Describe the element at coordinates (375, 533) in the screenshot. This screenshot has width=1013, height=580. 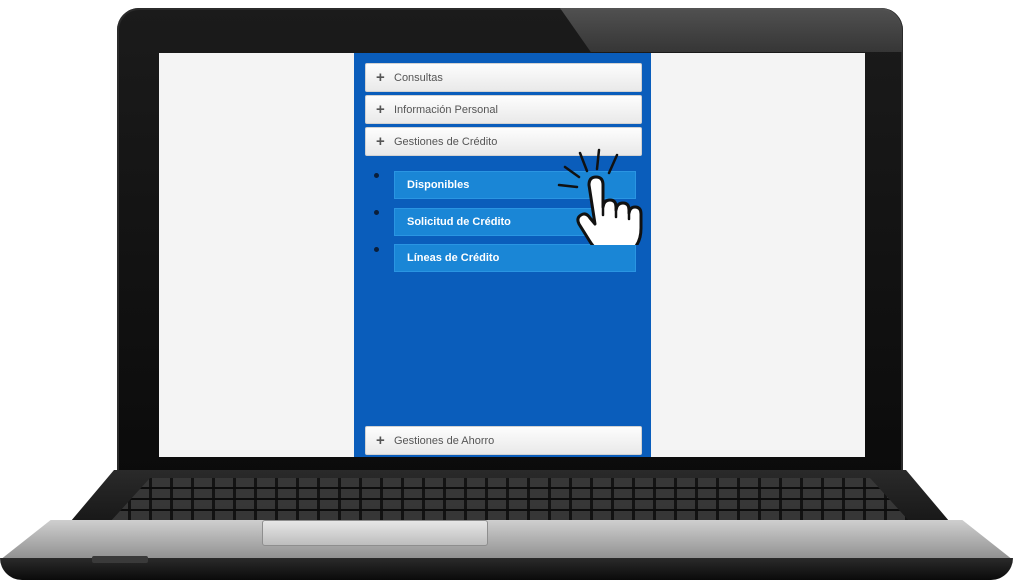
I see `touchpad` at that location.